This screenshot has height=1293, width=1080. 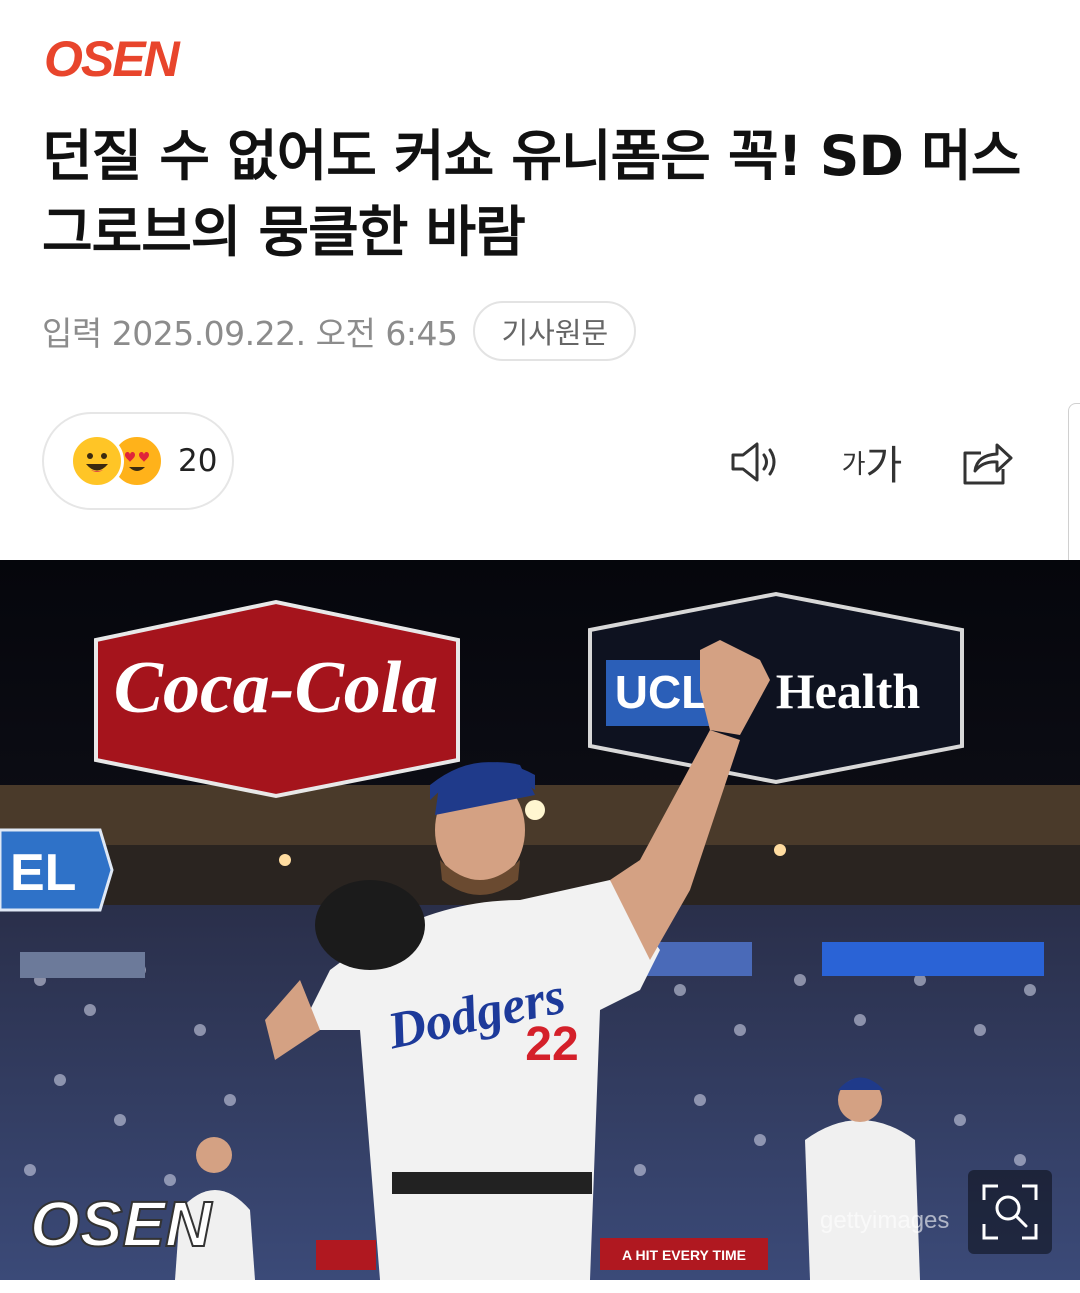 I want to click on speaker-icon, so click(x=755, y=462).